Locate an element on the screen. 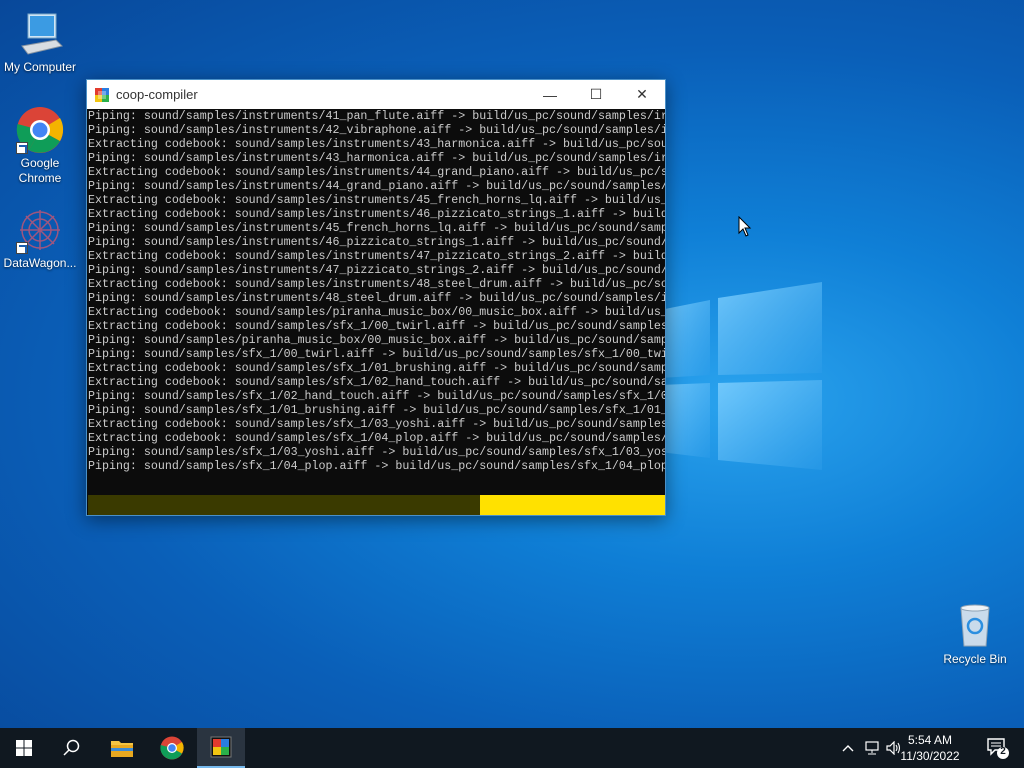  search-button is located at coordinates (72, 748).